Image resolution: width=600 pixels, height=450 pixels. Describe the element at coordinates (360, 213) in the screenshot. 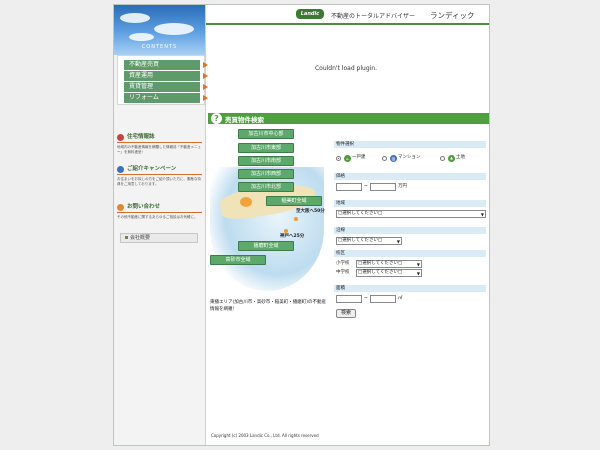

I see `area-select-value: □選択してください□` at that location.